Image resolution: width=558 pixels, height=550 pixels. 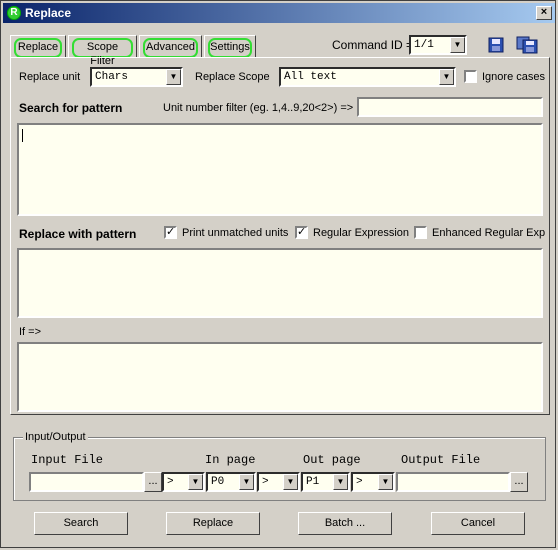 I want to click on title-bar: R Replace ×, so click(x=279, y=13).